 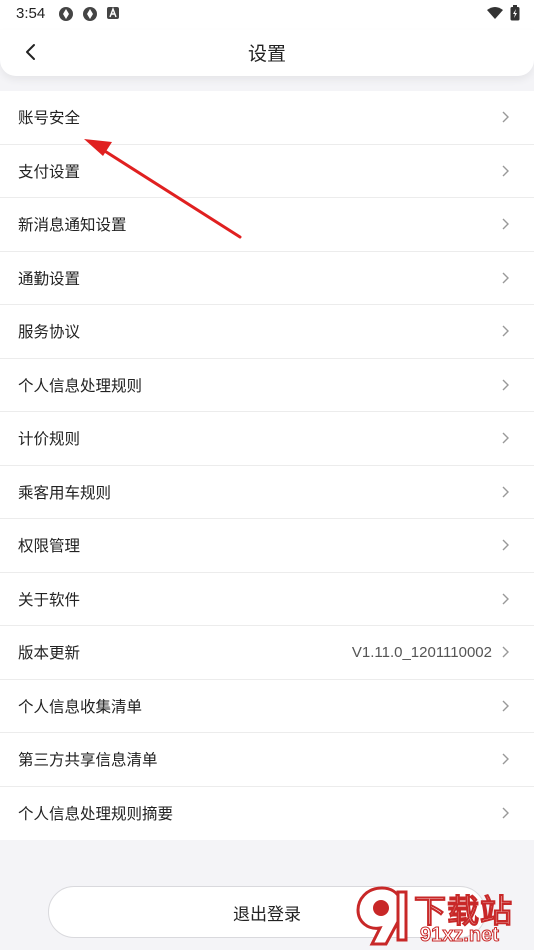 I want to click on menu-item-label: 新消息通知设置, so click(x=72, y=225).